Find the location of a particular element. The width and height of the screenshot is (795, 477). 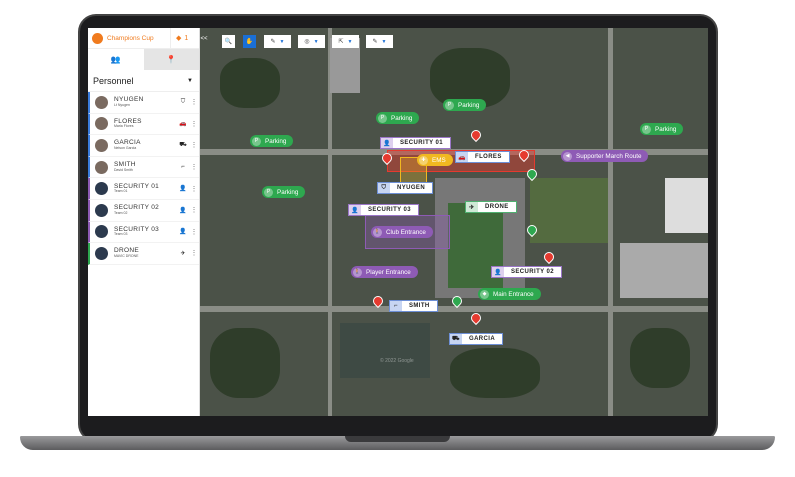

unit-security-03: 👤 SECURITY 03 is located at coordinates (383, 210).